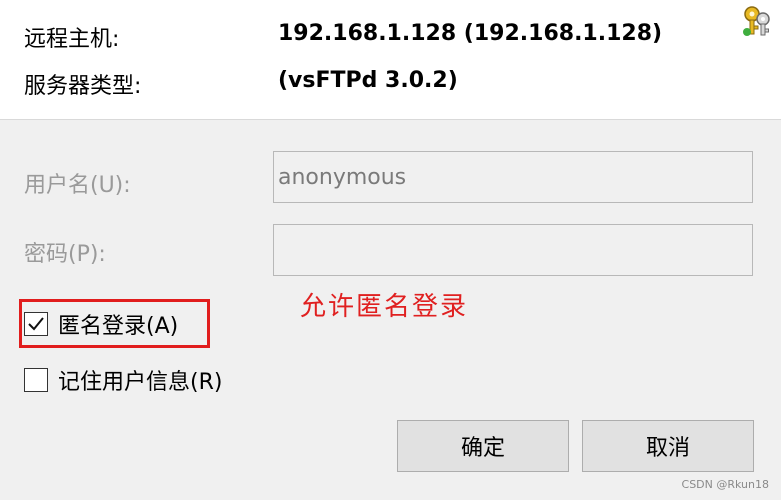 The width and height of the screenshot is (781, 500). What do you see at coordinates (483, 446) in the screenshot?
I see `ok-button: 确定` at bounding box center [483, 446].